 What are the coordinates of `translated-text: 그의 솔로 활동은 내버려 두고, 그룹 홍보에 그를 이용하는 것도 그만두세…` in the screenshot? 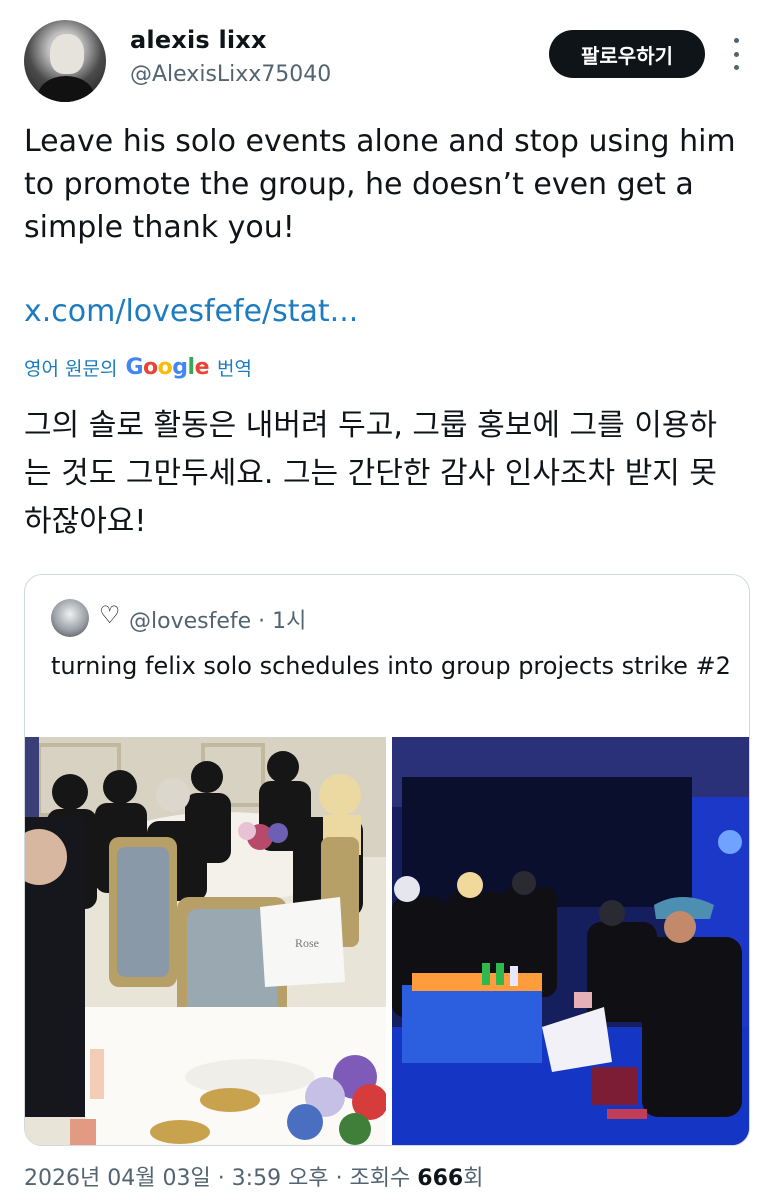 It's located at (371, 473).